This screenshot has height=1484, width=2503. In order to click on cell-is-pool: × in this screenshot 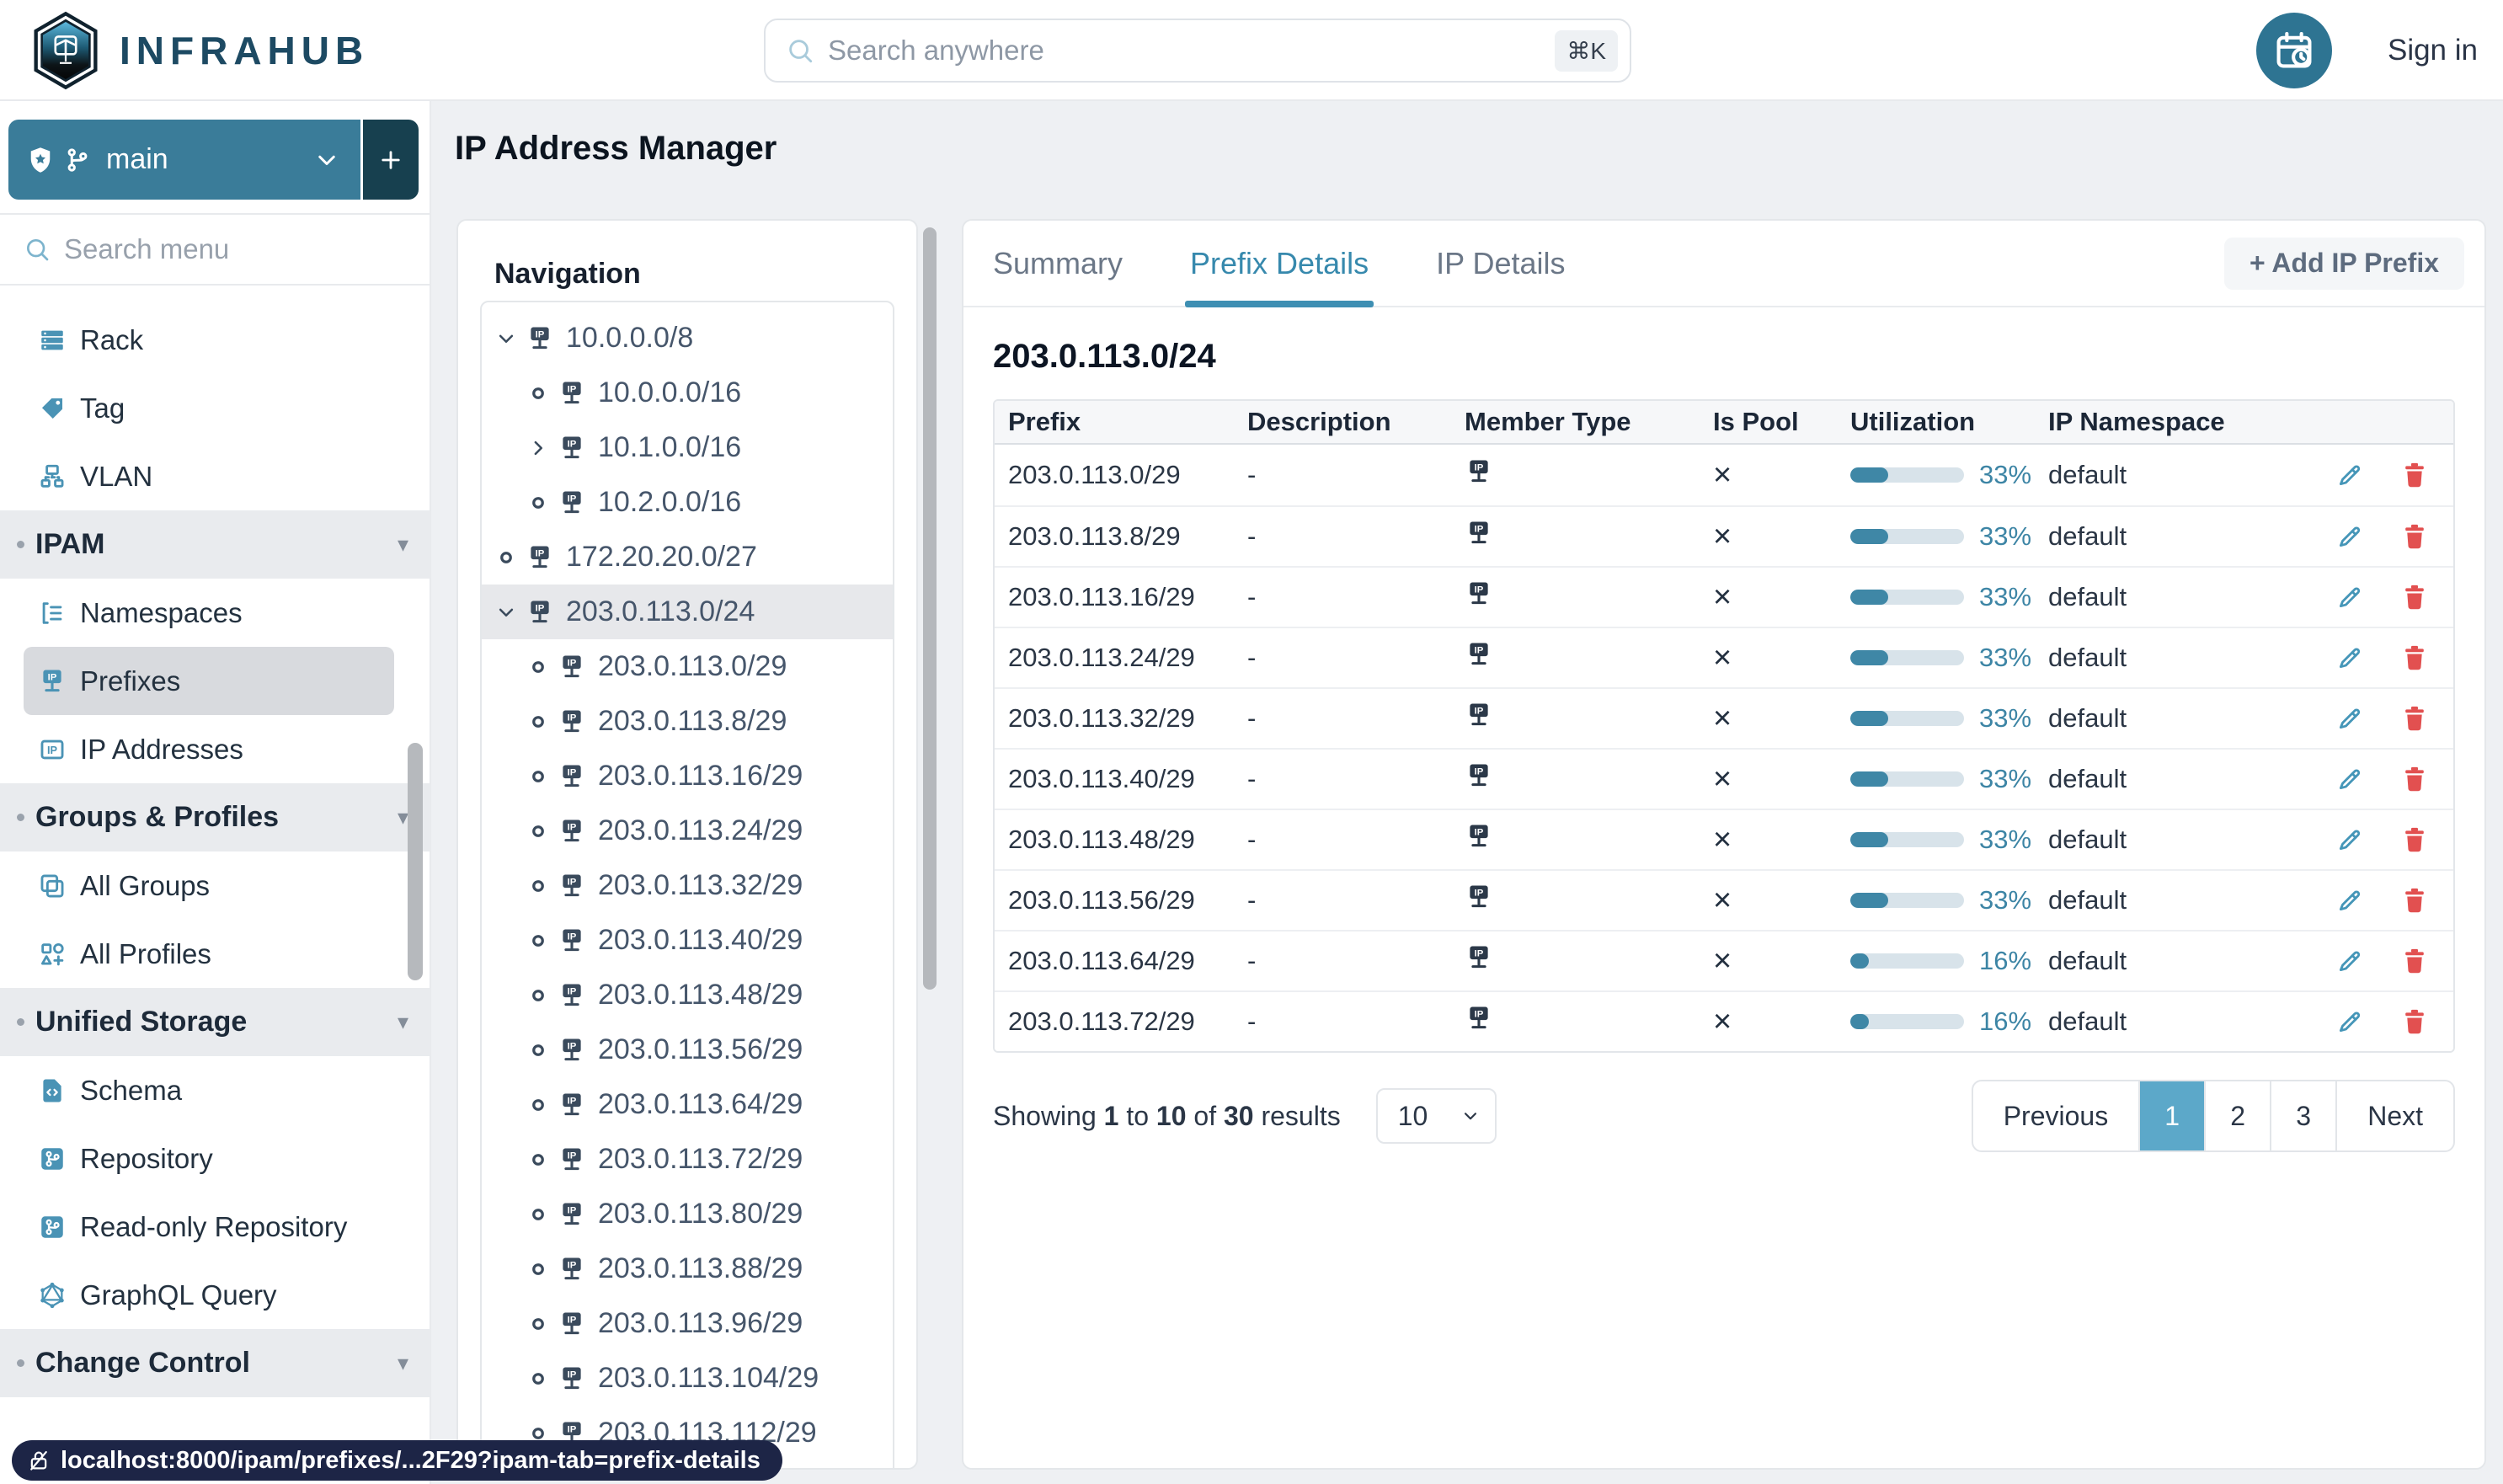, I will do `click(1780, 962)`.